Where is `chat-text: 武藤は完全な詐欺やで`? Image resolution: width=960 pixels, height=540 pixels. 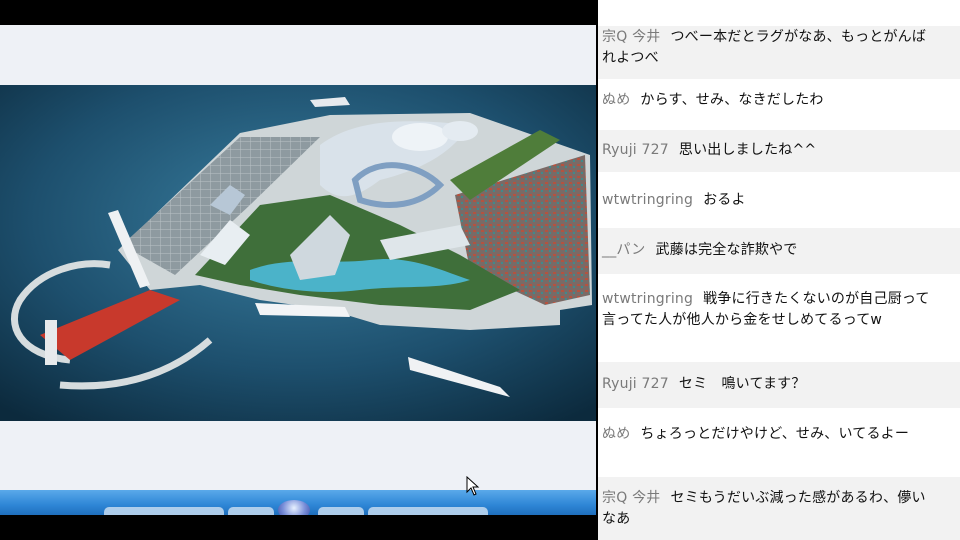
chat-text: 武藤は完全な詐欺やで is located at coordinates (726, 250).